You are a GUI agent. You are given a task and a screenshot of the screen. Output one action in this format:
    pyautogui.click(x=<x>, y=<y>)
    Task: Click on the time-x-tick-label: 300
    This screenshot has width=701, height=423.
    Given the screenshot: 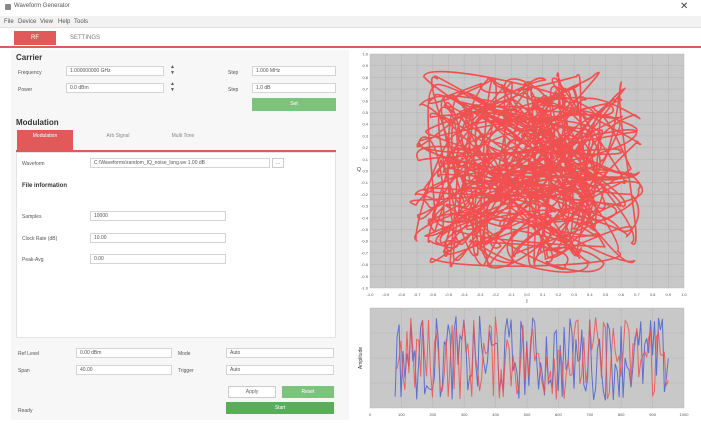 What is the action you would take?
    pyautogui.click(x=464, y=414)
    